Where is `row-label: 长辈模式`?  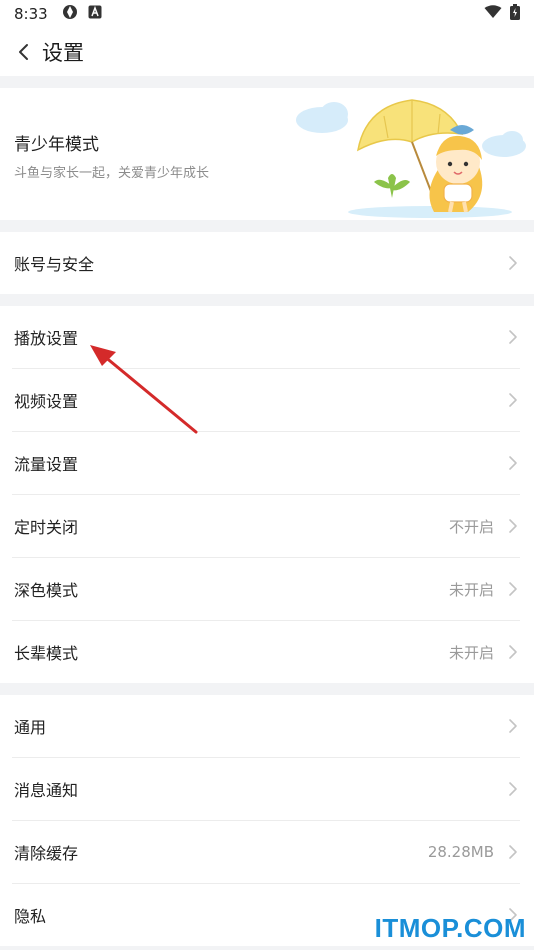
row-label: 长辈模式 is located at coordinates (46, 653).